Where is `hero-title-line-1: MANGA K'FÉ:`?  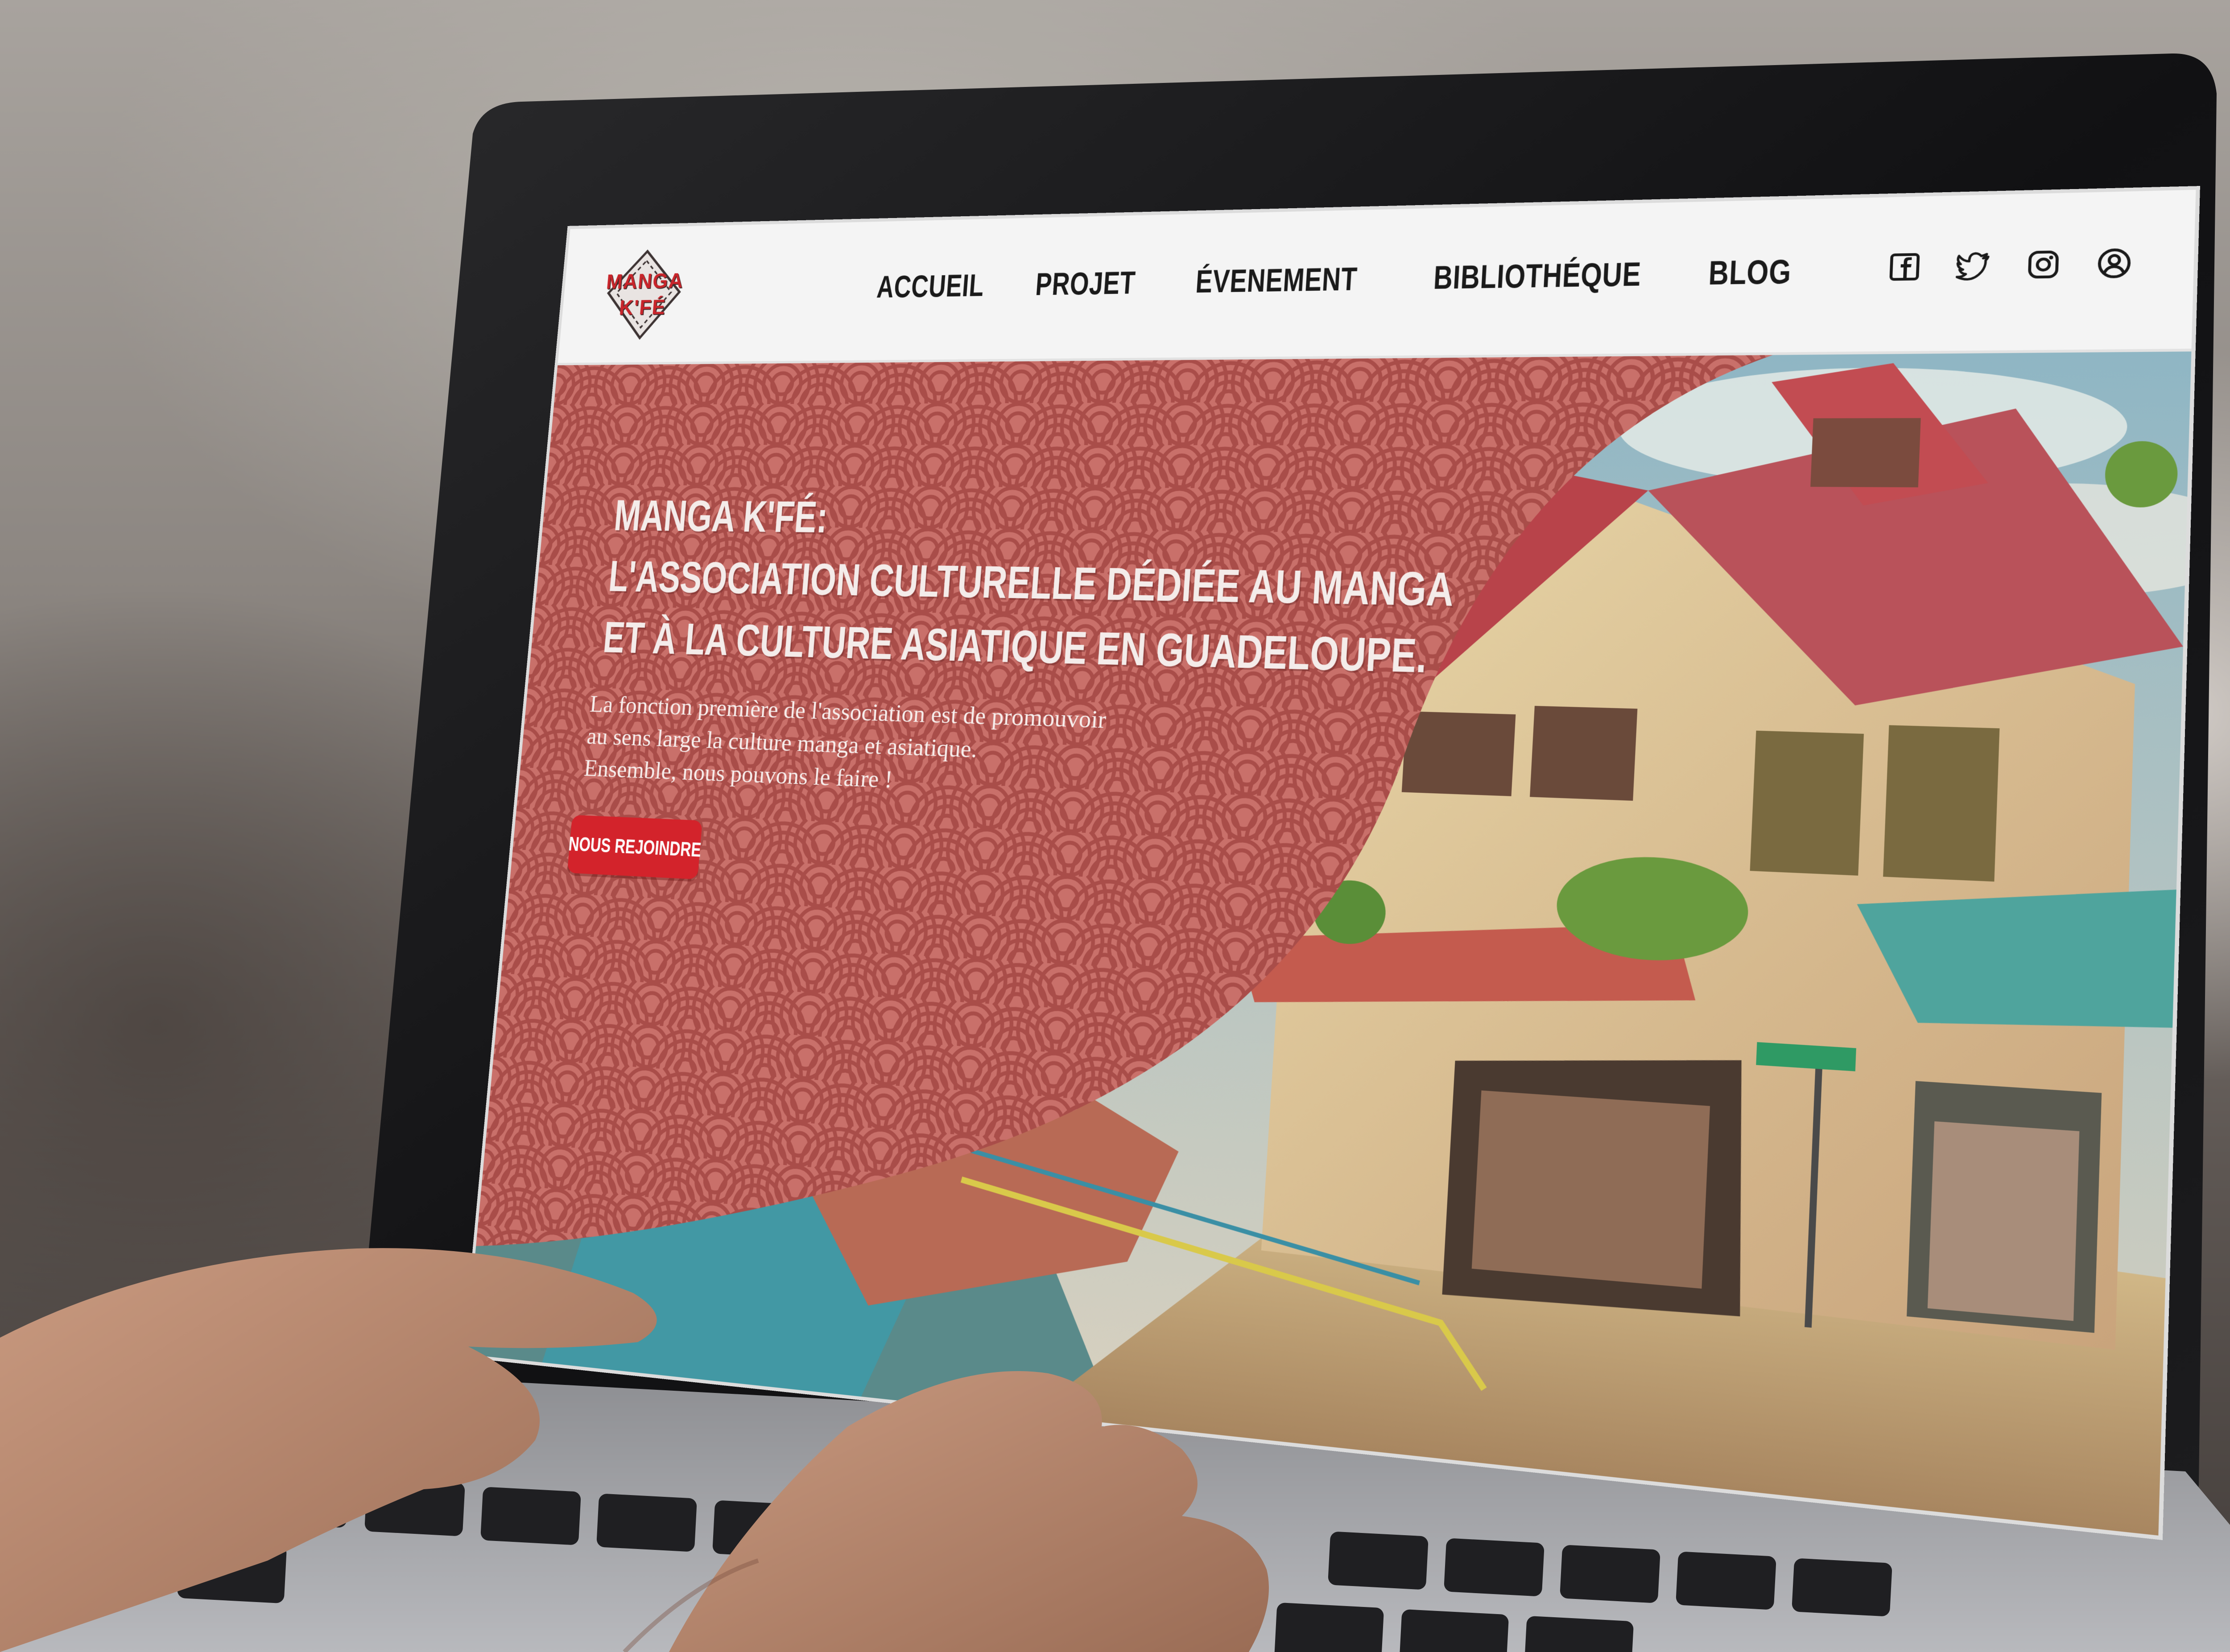
hero-title-line-1: MANGA K'FÉ: is located at coordinates (721, 516).